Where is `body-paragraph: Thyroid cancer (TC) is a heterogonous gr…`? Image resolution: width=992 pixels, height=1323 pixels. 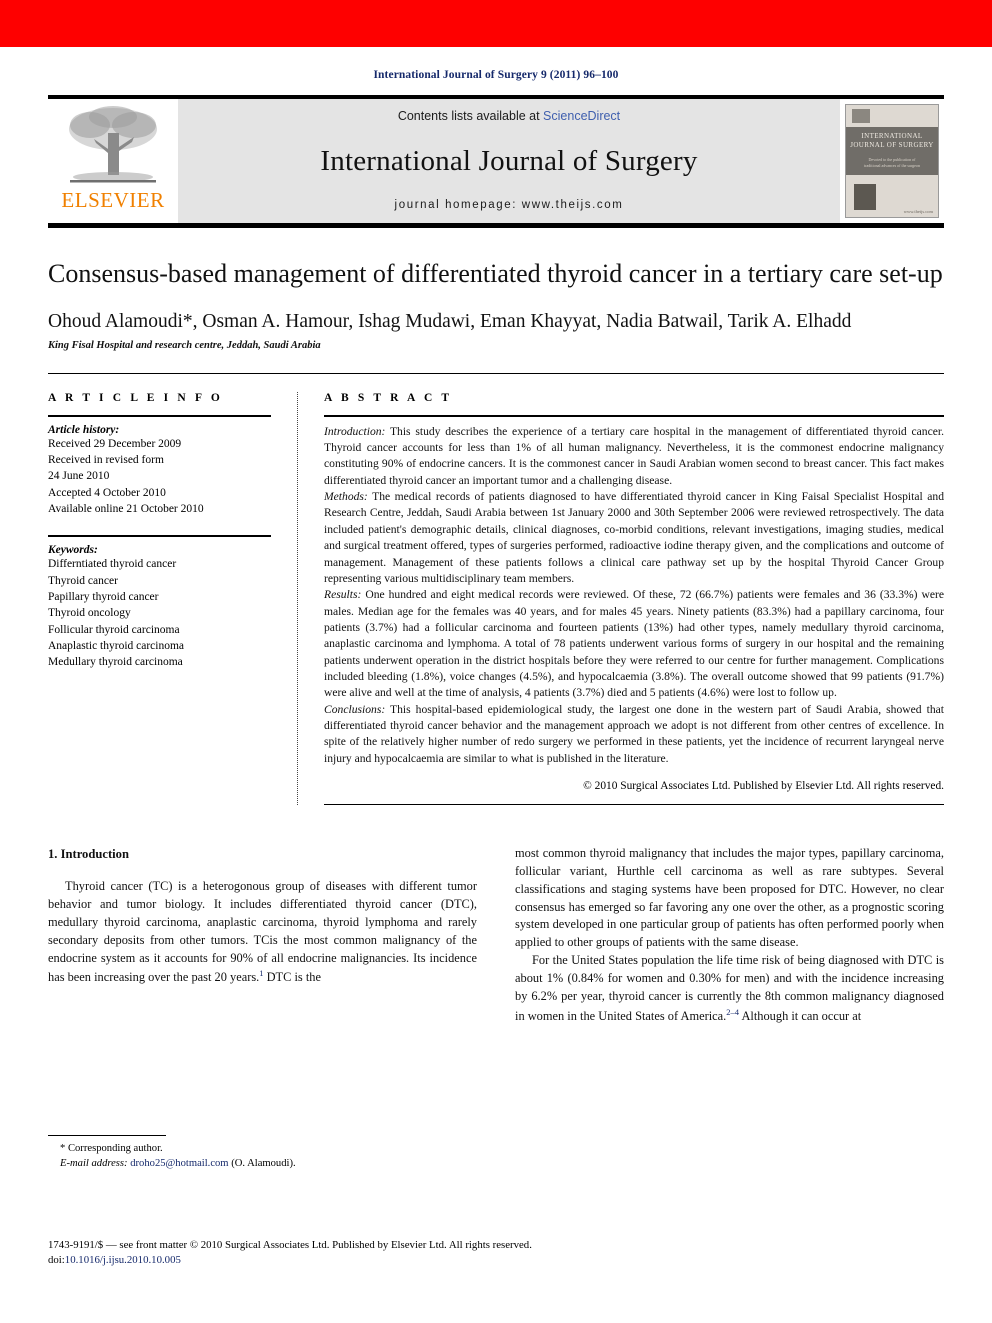 body-paragraph: Thyroid cancer (TC) is a heterogonous gr… is located at coordinates (262, 932).